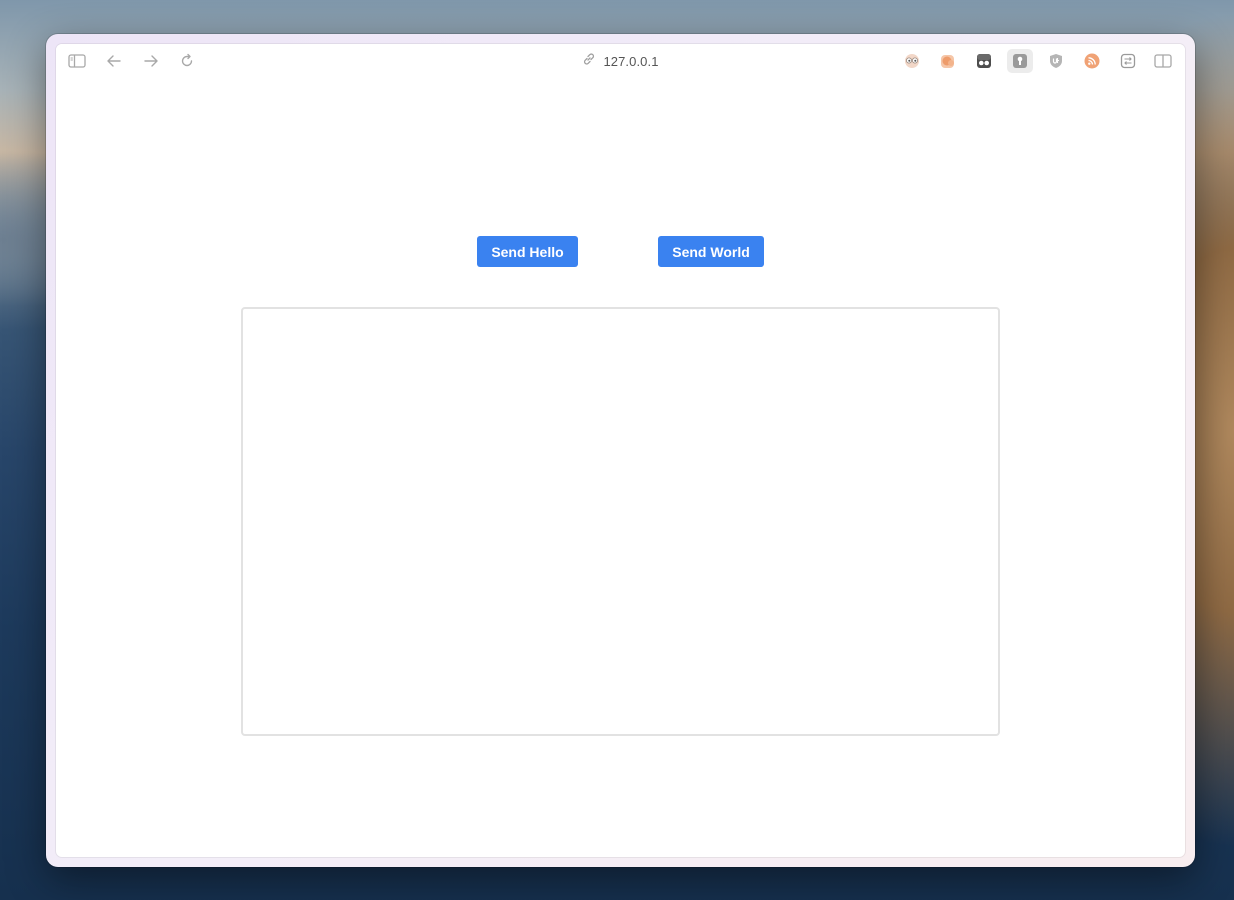  What do you see at coordinates (948, 61) in the screenshot?
I see `orange-blob-extension-icon` at bounding box center [948, 61].